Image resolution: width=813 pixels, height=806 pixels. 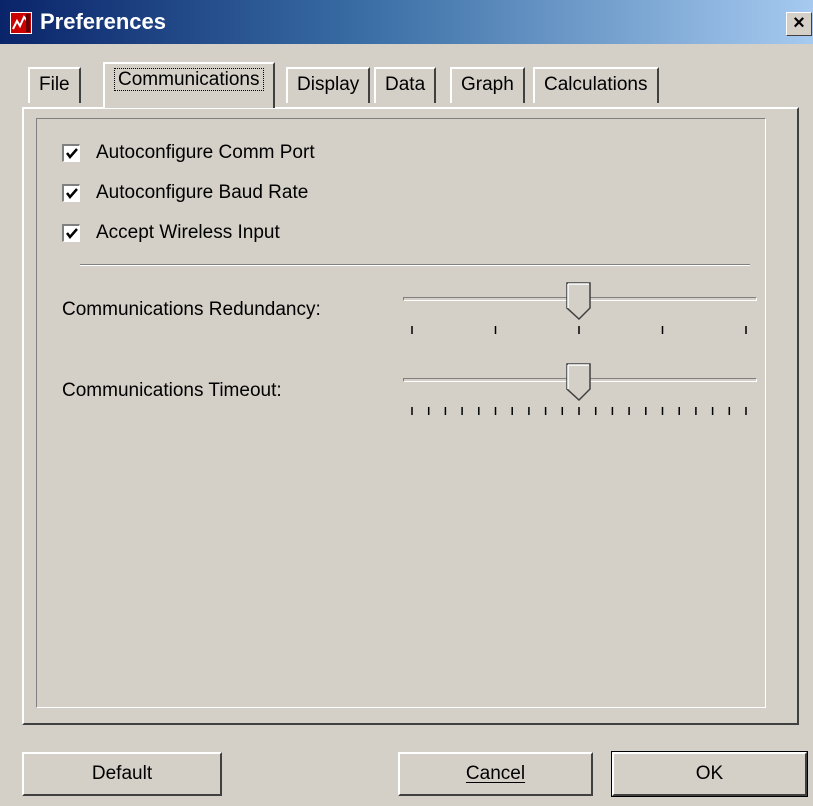 I want to click on tab-display: Display, so click(x=328, y=85).